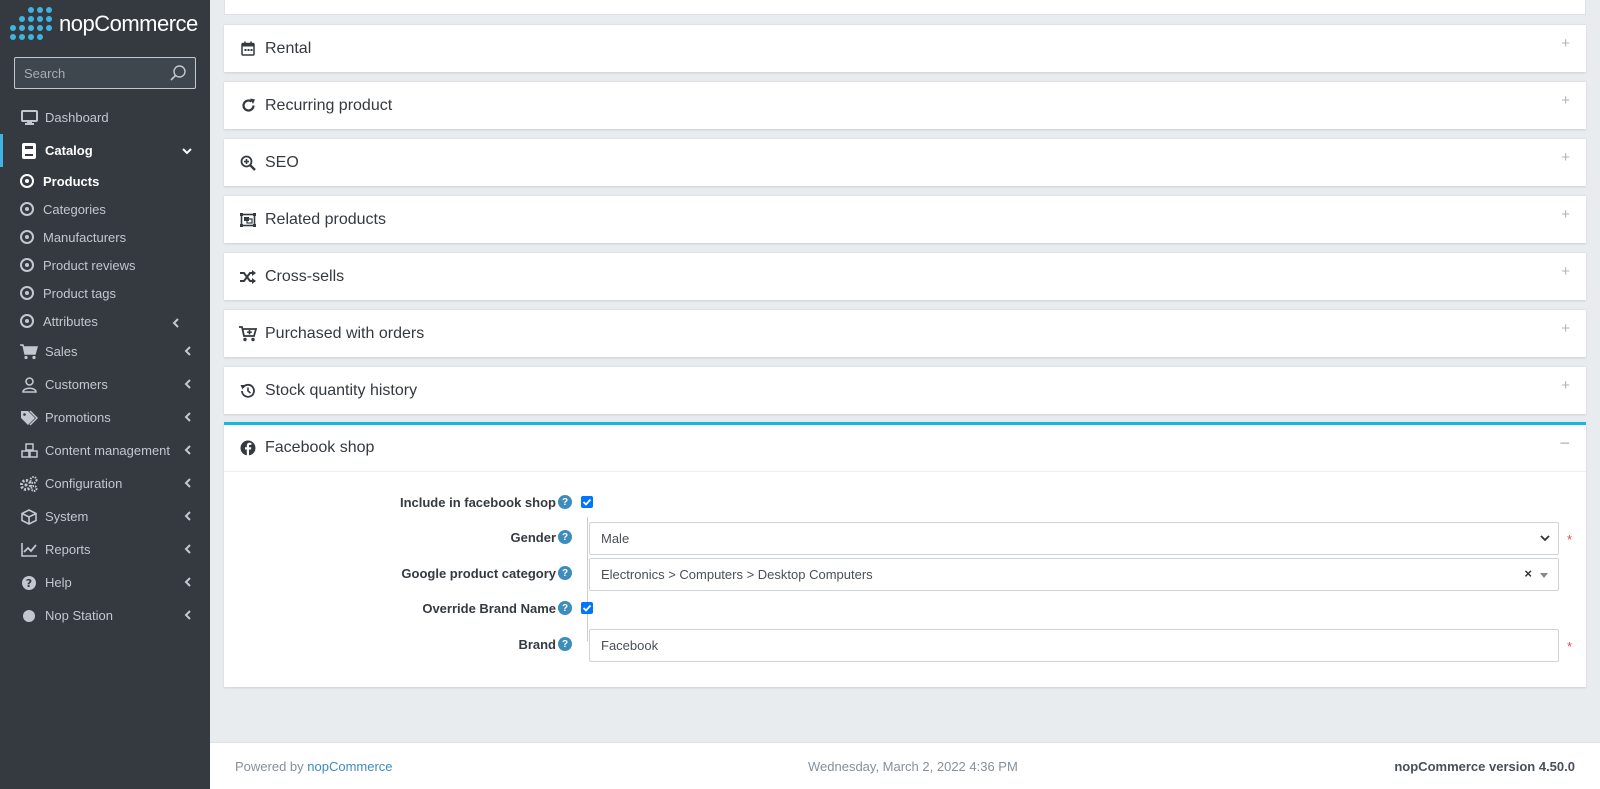  What do you see at coordinates (320, 447) in the screenshot?
I see `card-title: Facebook shop` at bounding box center [320, 447].